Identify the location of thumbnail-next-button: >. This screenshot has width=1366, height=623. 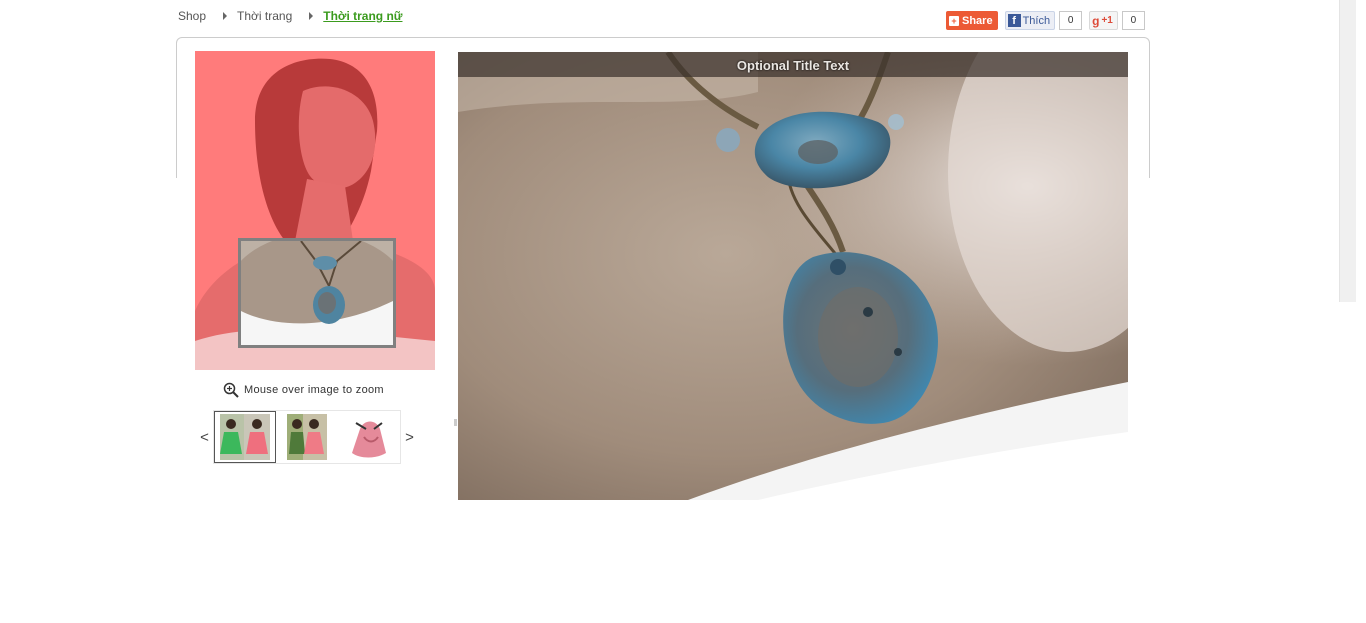
(409, 437).